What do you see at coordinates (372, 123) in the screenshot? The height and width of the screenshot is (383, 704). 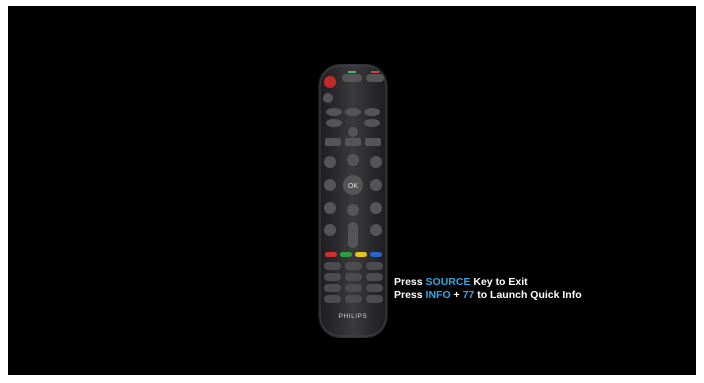 I see `pause-button` at bounding box center [372, 123].